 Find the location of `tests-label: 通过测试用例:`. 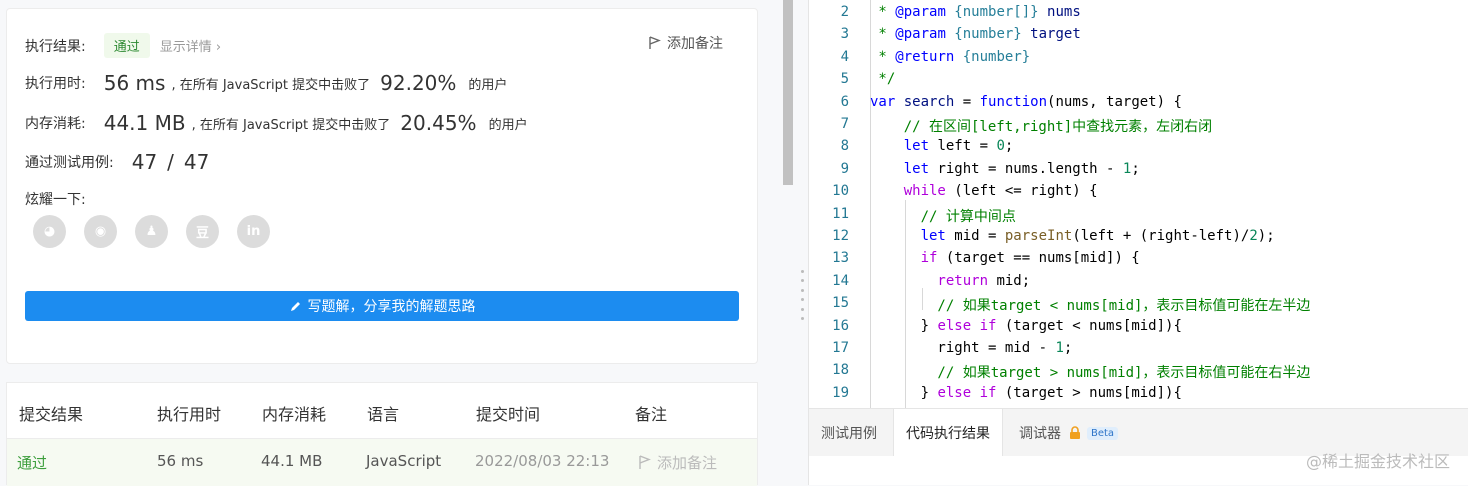

tests-label: 通过测试用例: is located at coordinates (69, 163).